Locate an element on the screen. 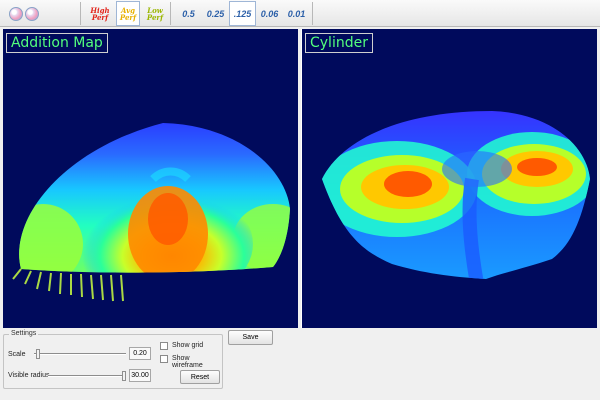 The image size is (600, 400). zoom-label: .125 is located at coordinates (242, 13).